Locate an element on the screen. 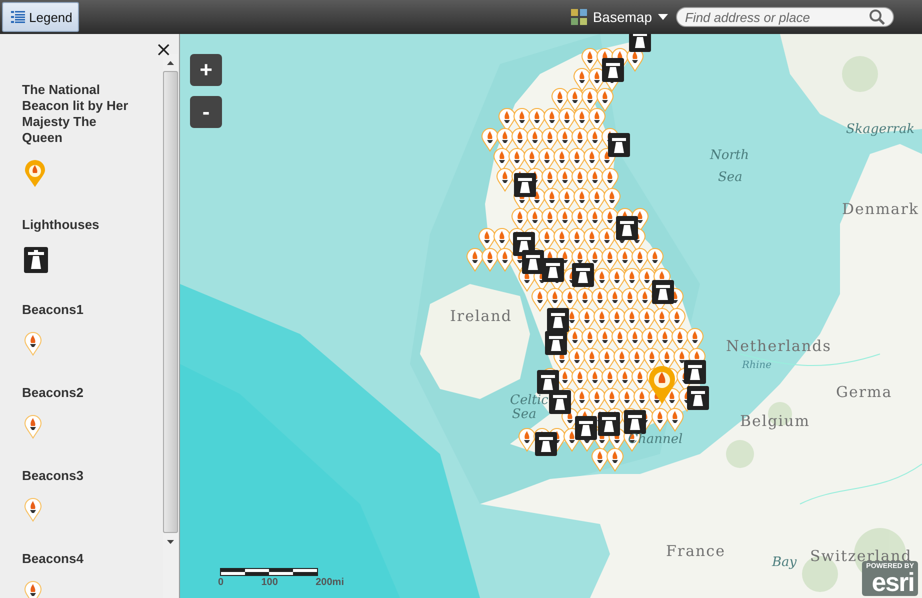 The image size is (922, 598). list-icon is located at coordinates (18, 17).